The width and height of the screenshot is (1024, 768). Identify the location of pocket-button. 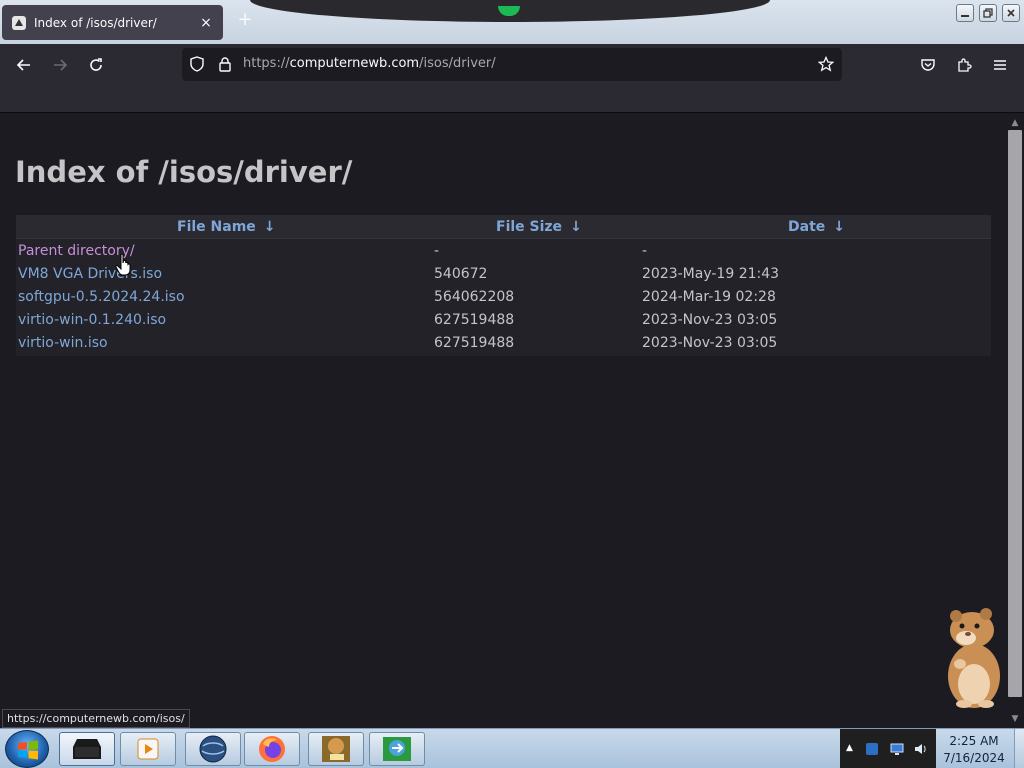
(928, 65).